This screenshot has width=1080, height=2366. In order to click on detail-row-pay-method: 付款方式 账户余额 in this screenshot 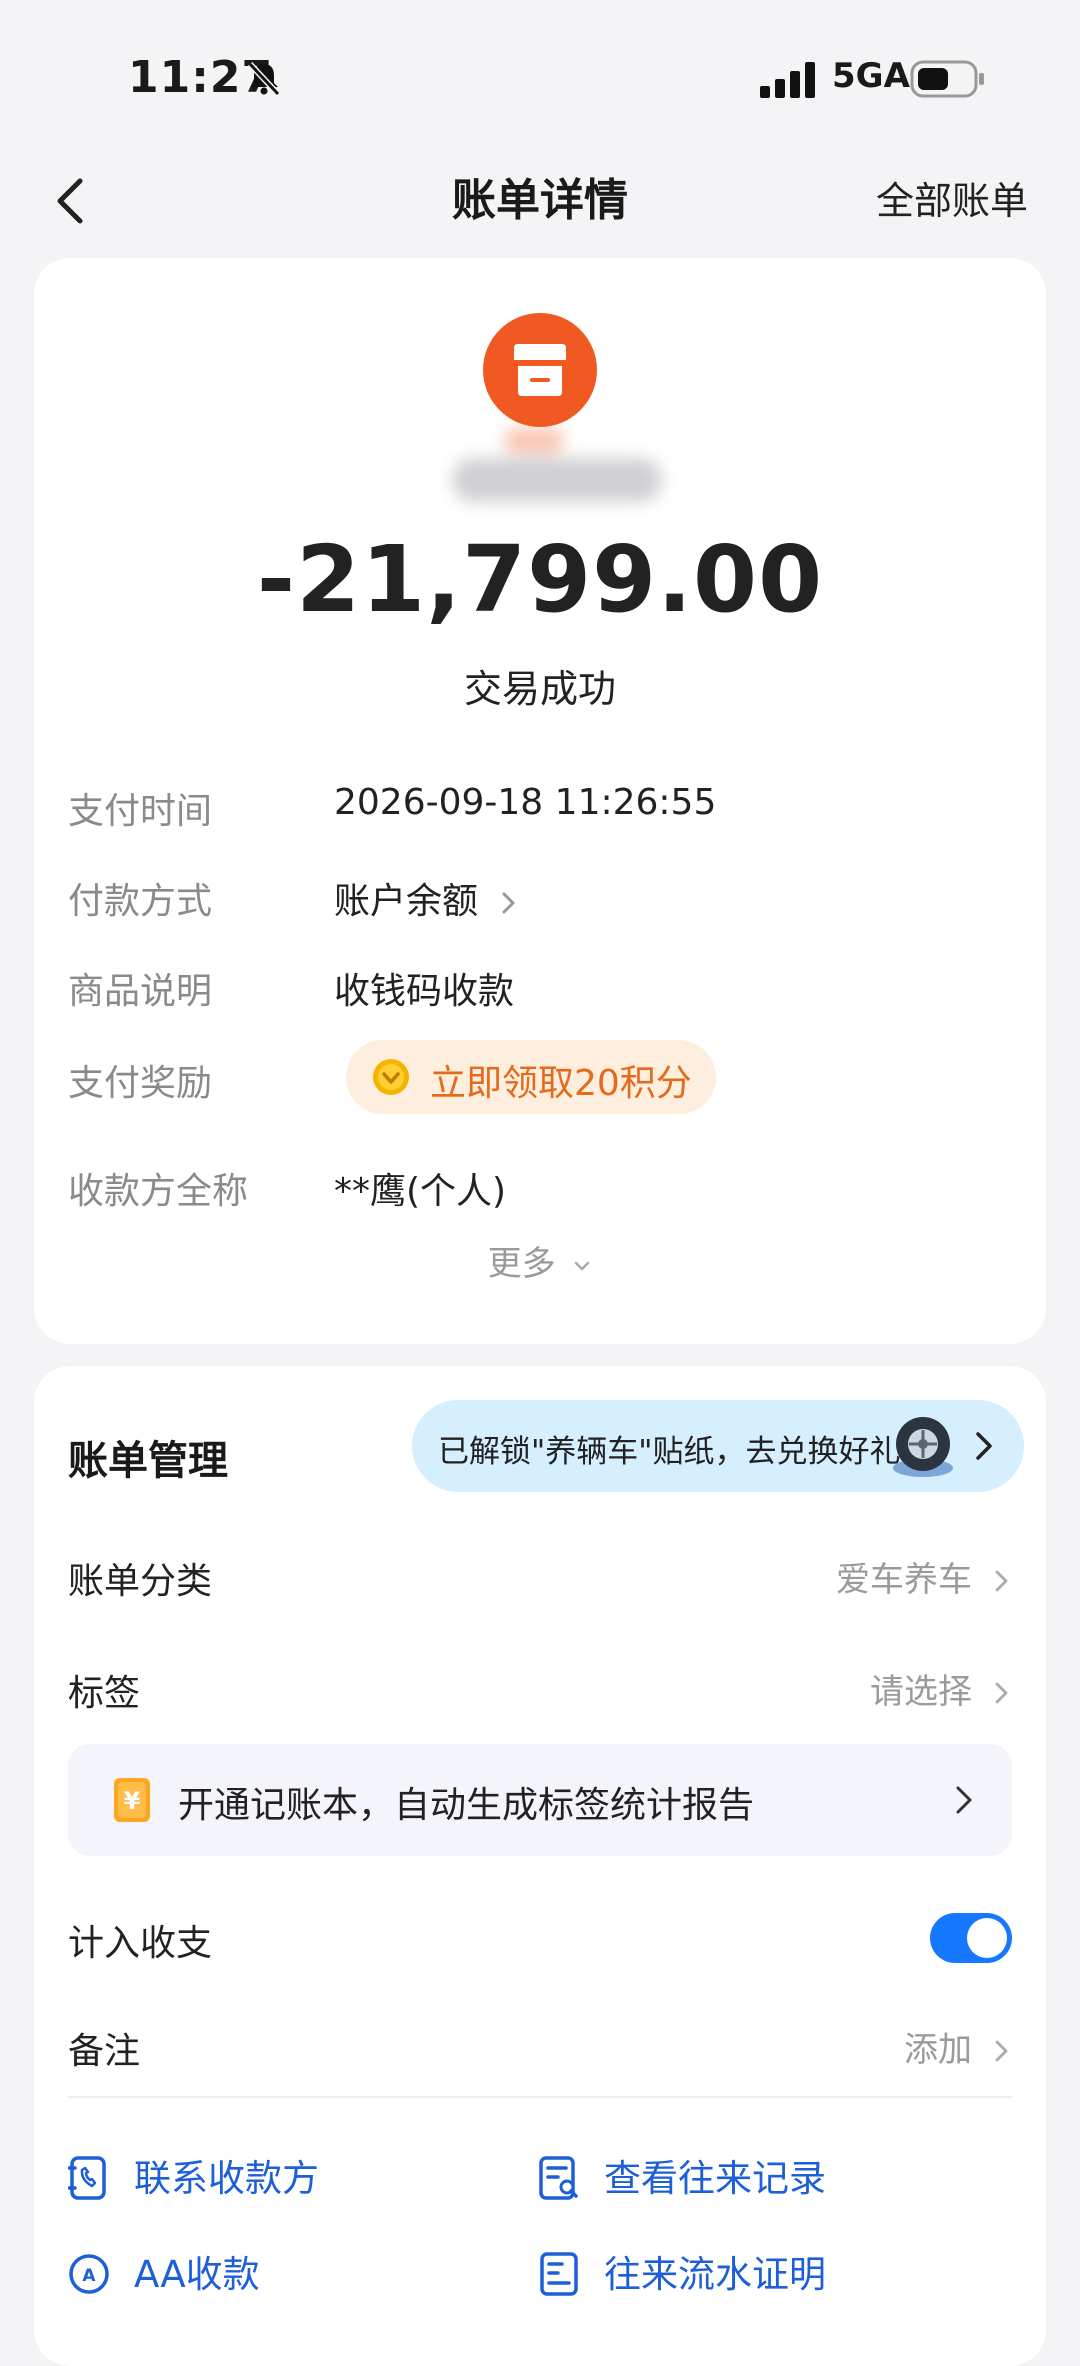, I will do `click(540, 902)`.